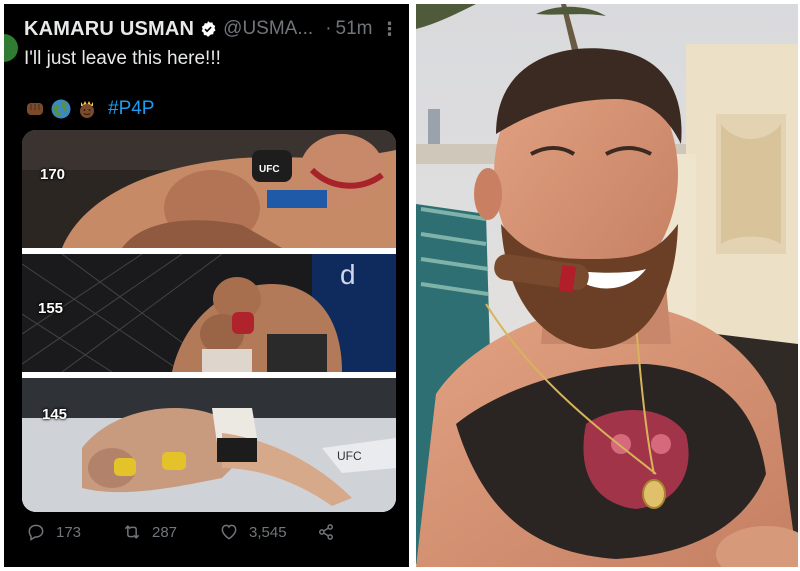  Describe the element at coordinates (390, 29) in the screenshot. I see `more-options-icon: ⋮` at that location.